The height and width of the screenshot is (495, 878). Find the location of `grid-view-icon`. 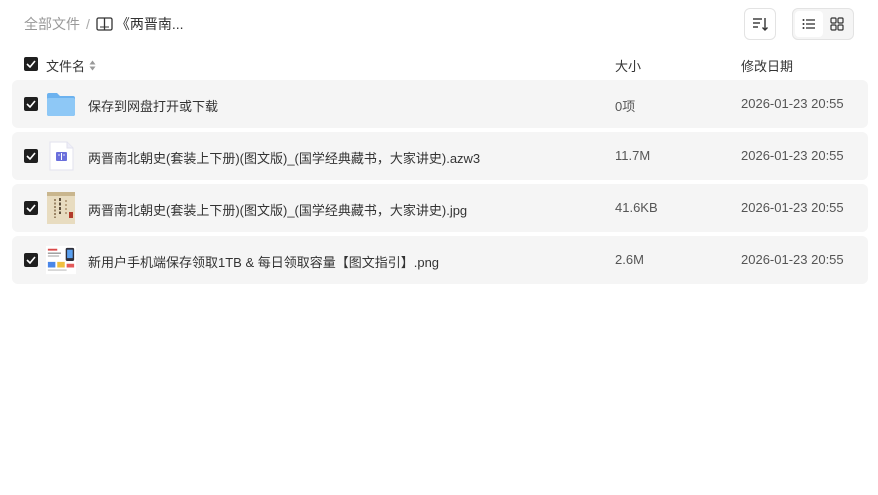

grid-view-icon is located at coordinates (837, 24).